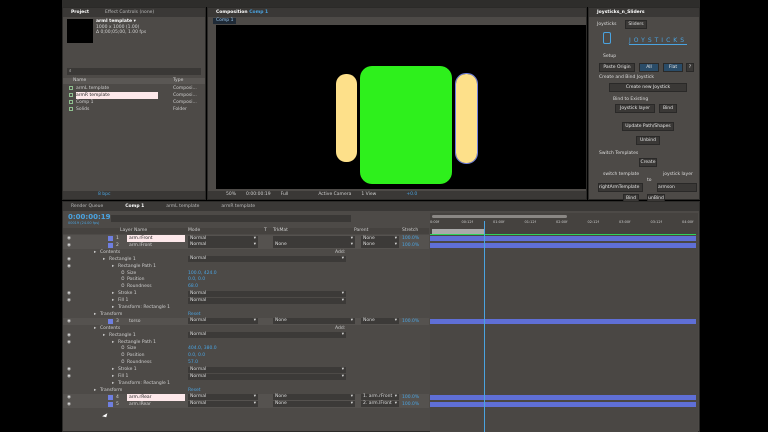  I want to click on parent-select: 1. arm.rFront, so click(380, 397).